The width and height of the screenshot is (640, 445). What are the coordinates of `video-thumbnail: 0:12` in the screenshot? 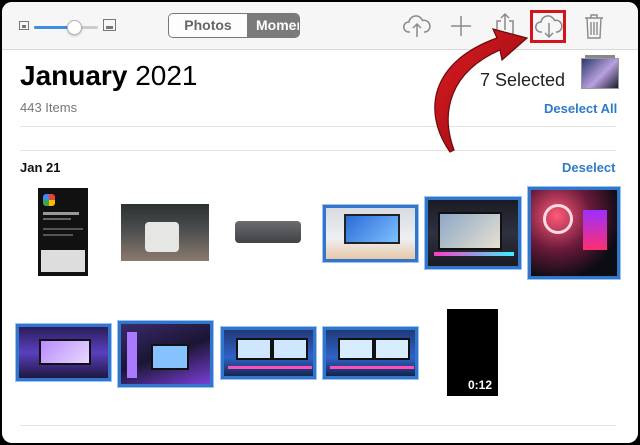 It's located at (472, 352).